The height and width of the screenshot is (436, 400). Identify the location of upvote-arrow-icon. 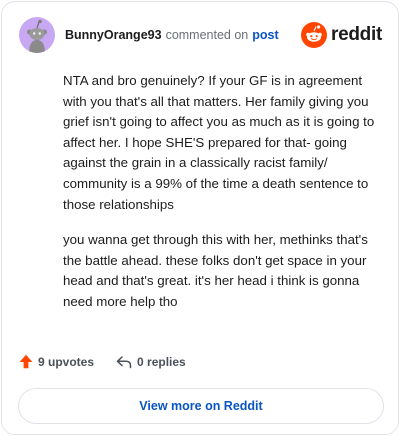
(26, 361).